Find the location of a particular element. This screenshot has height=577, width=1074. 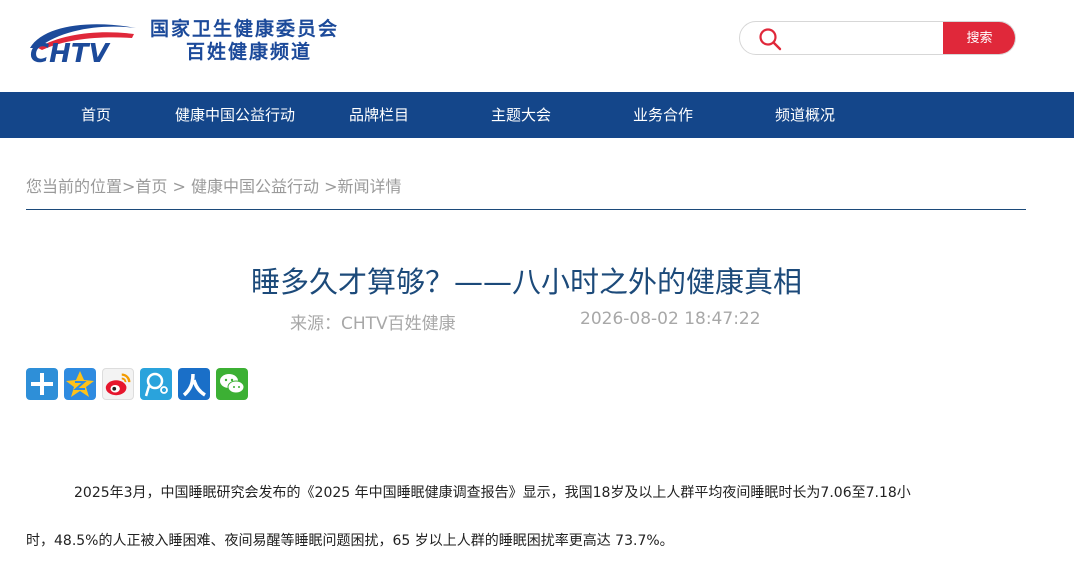

svg-text: CHTV is located at coordinates (70, 52).